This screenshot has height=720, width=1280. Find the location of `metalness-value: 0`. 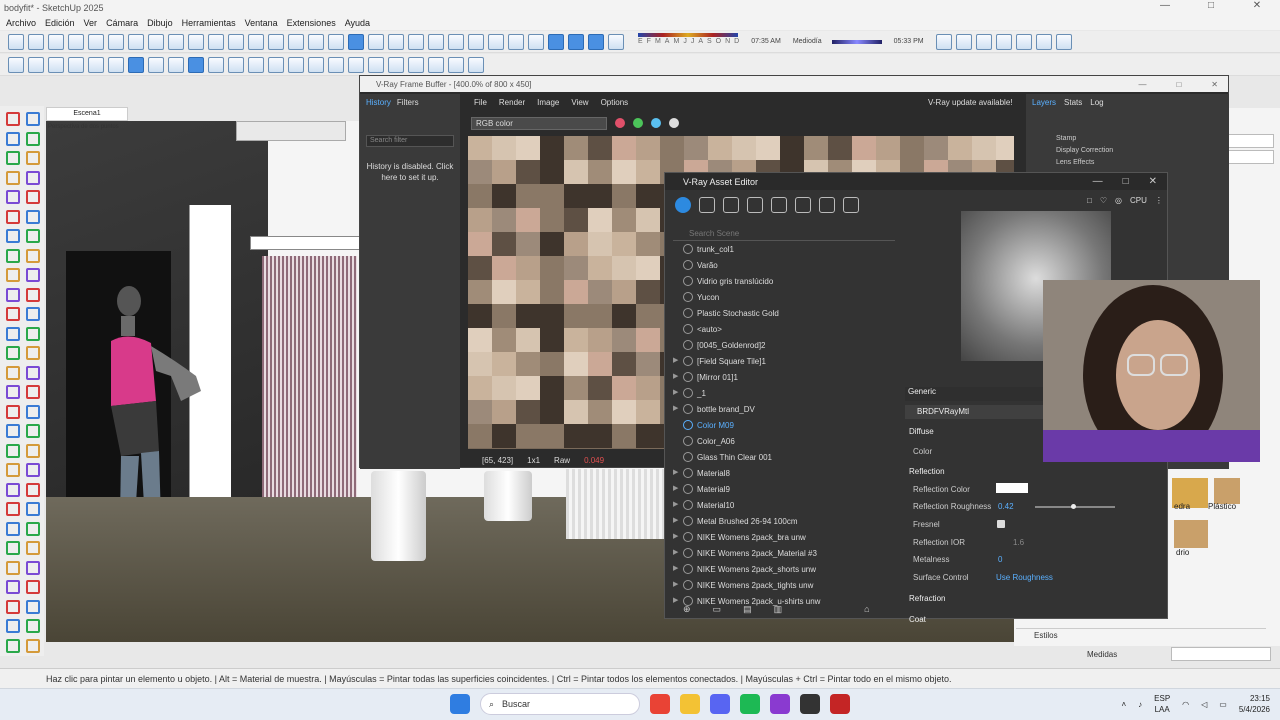

metalness-value: 0 is located at coordinates (1000, 559).